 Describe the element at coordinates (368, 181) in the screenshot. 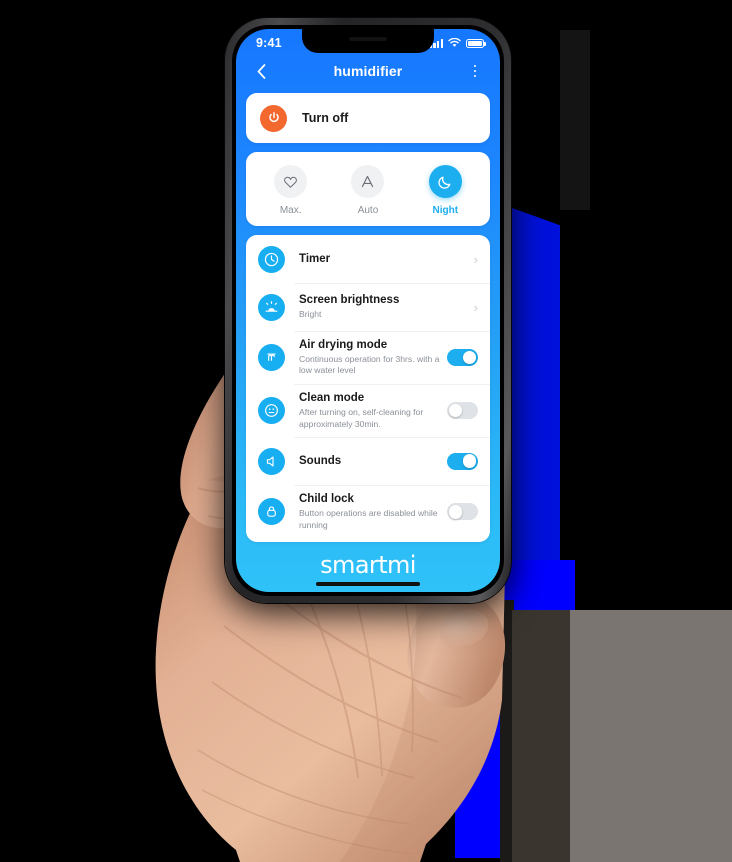

I see `letter-a-icon` at that location.